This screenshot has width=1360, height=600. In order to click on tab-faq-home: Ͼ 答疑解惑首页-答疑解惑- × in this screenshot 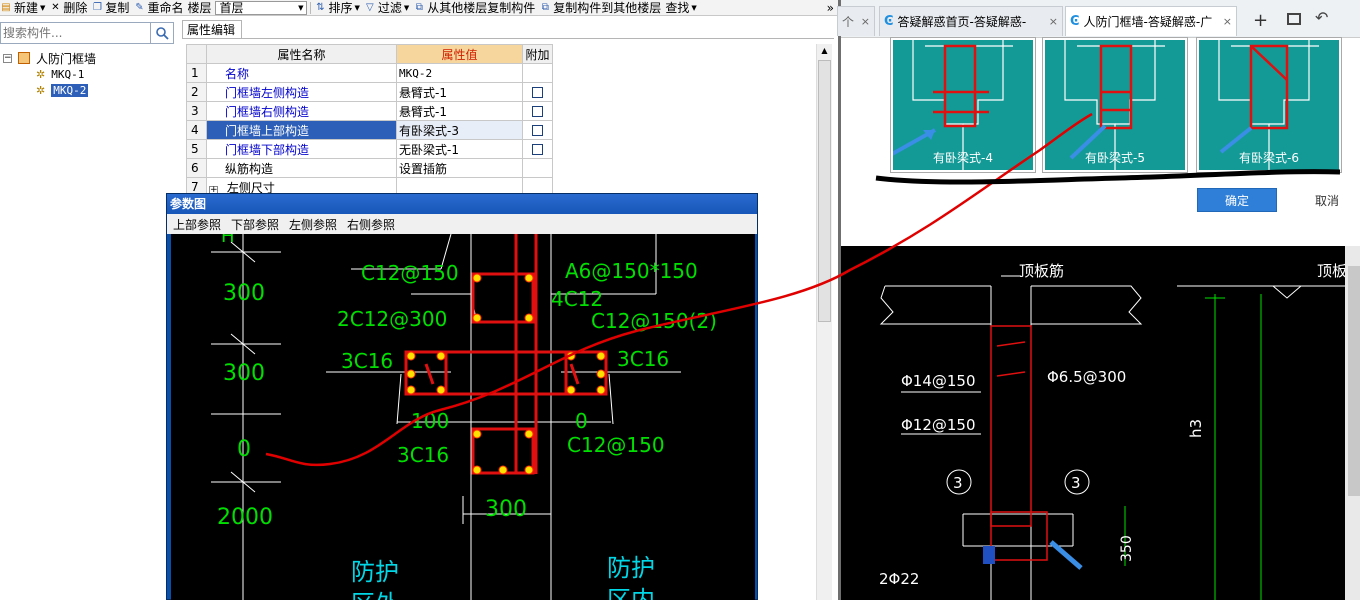, I will do `click(971, 21)`.